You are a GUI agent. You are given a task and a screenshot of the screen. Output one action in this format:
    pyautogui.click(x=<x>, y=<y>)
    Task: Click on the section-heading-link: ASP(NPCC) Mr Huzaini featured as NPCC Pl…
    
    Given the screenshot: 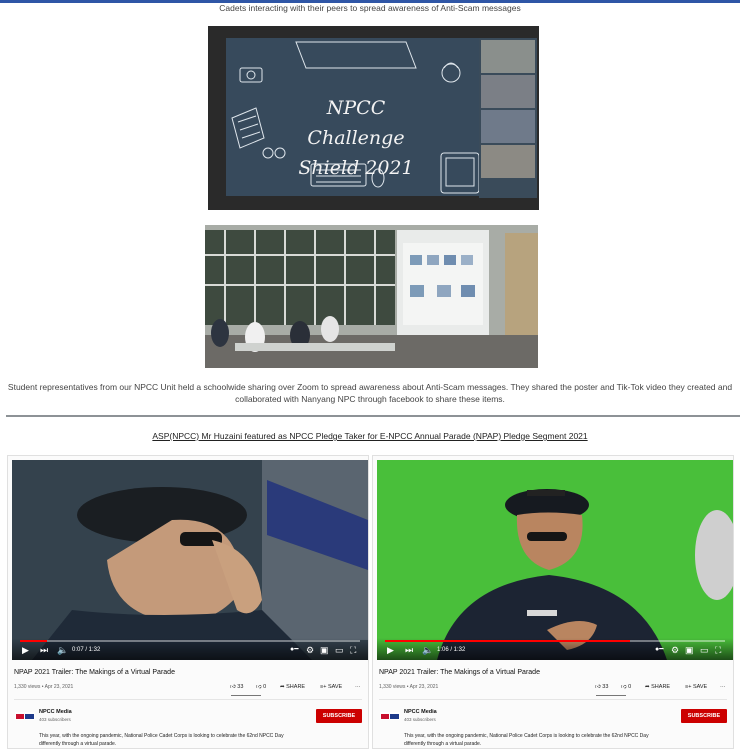 What is the action you would take?
    pyautogui.click(x=370, y=436)
    